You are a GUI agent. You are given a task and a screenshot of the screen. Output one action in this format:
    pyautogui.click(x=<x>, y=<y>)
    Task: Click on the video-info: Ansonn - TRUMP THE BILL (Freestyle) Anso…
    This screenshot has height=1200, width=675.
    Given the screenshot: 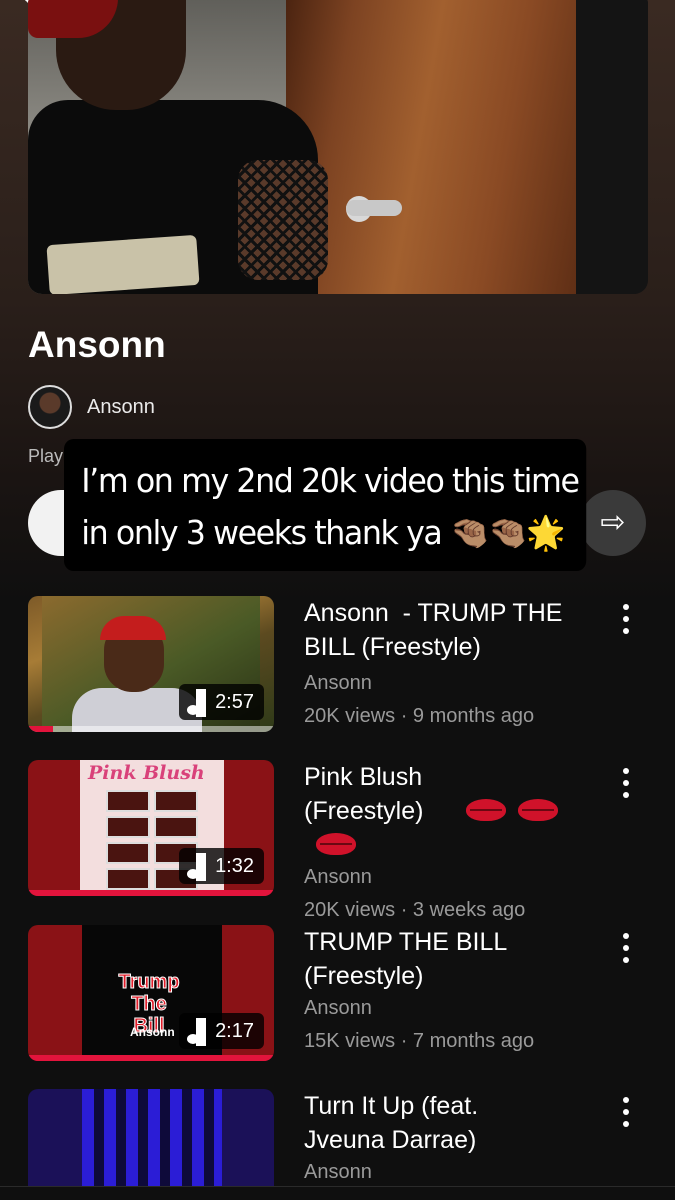 What is the action you would take?
    pyautogui.click(x=454, y=662)
    